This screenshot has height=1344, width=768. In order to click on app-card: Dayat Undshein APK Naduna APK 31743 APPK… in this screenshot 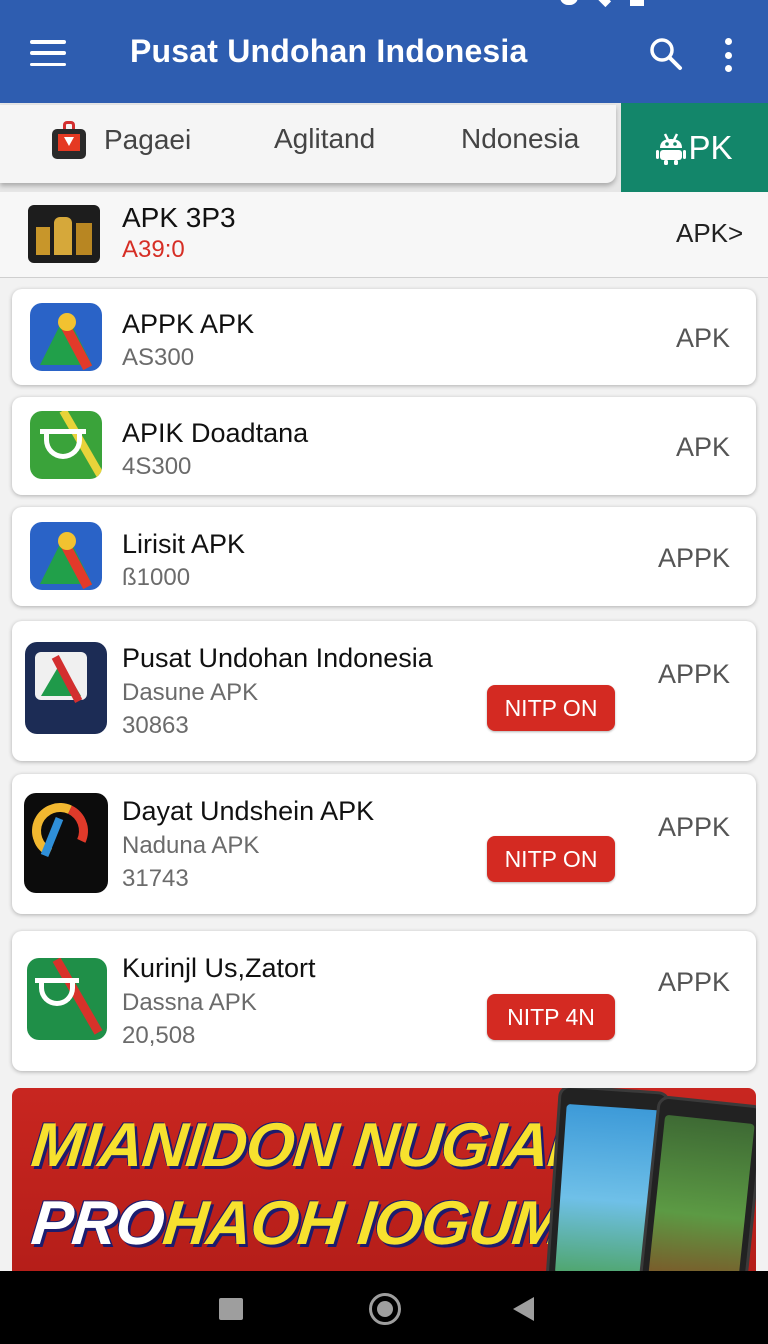, I will do `click(384, 844)`.